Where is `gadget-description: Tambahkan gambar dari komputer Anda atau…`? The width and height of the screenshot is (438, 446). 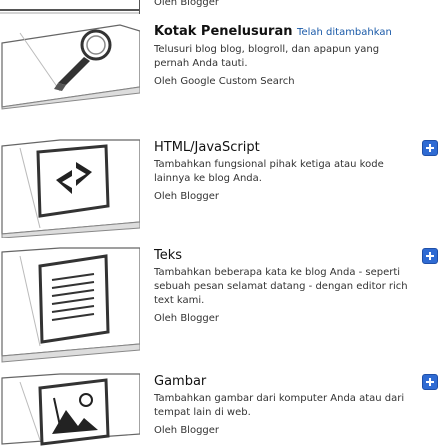
gadget-description: Tambahkan gambar dari komputer Anda atau… is located at coordinates (279, 405).